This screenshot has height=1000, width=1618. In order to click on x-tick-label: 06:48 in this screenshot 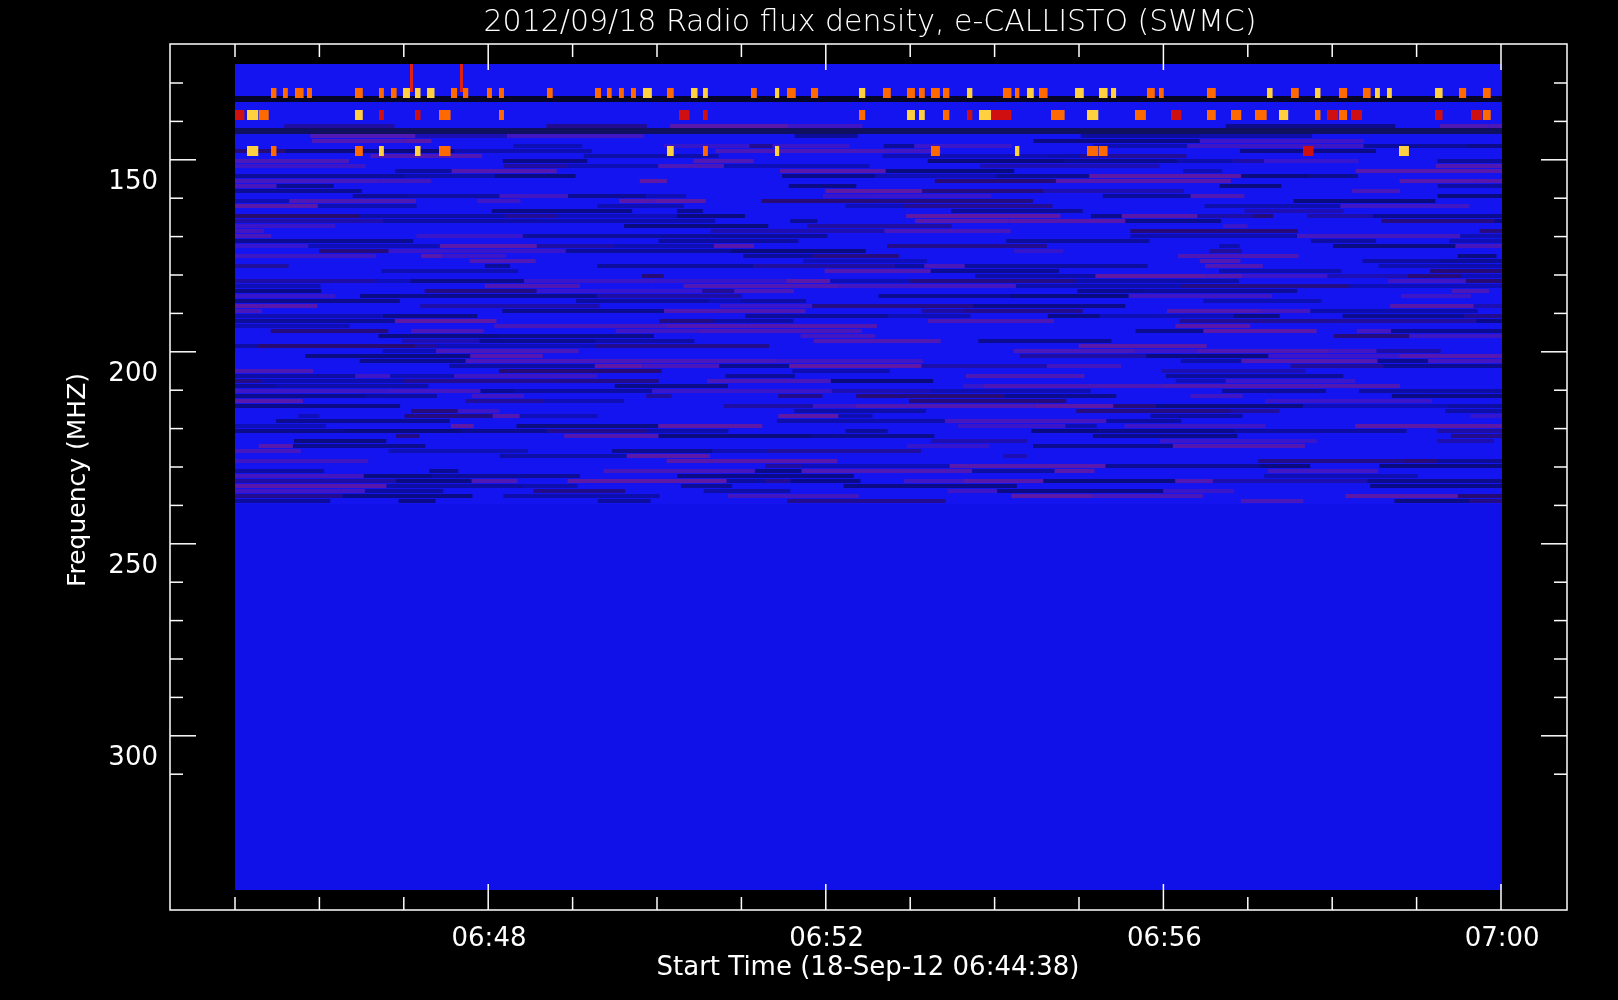, I will do `click(489, 937)`.